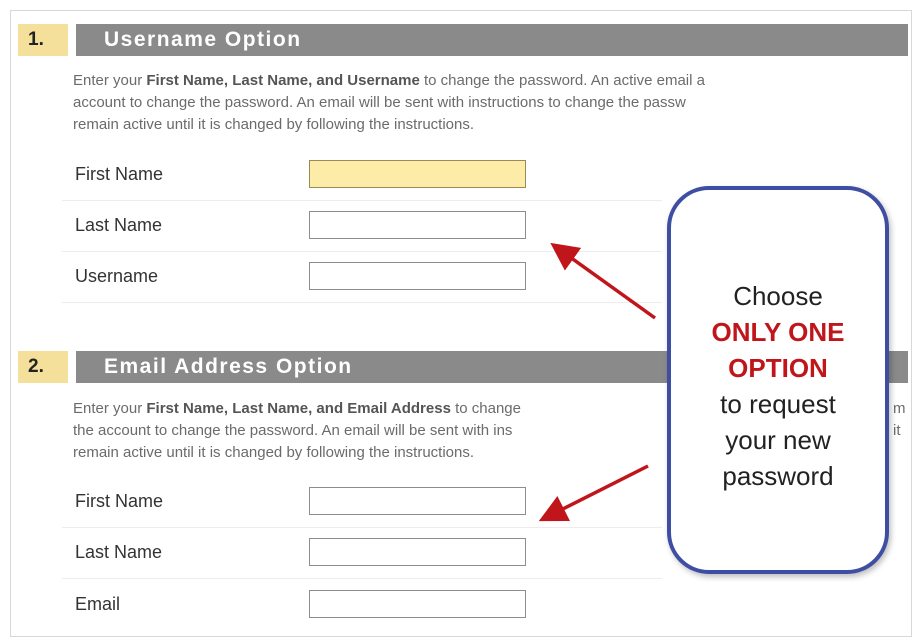 This screenshot has width=919, height=643. Describe the element at coordinates (417, 552) in the screenshot. I see `section-2-last-name-input` at that location.